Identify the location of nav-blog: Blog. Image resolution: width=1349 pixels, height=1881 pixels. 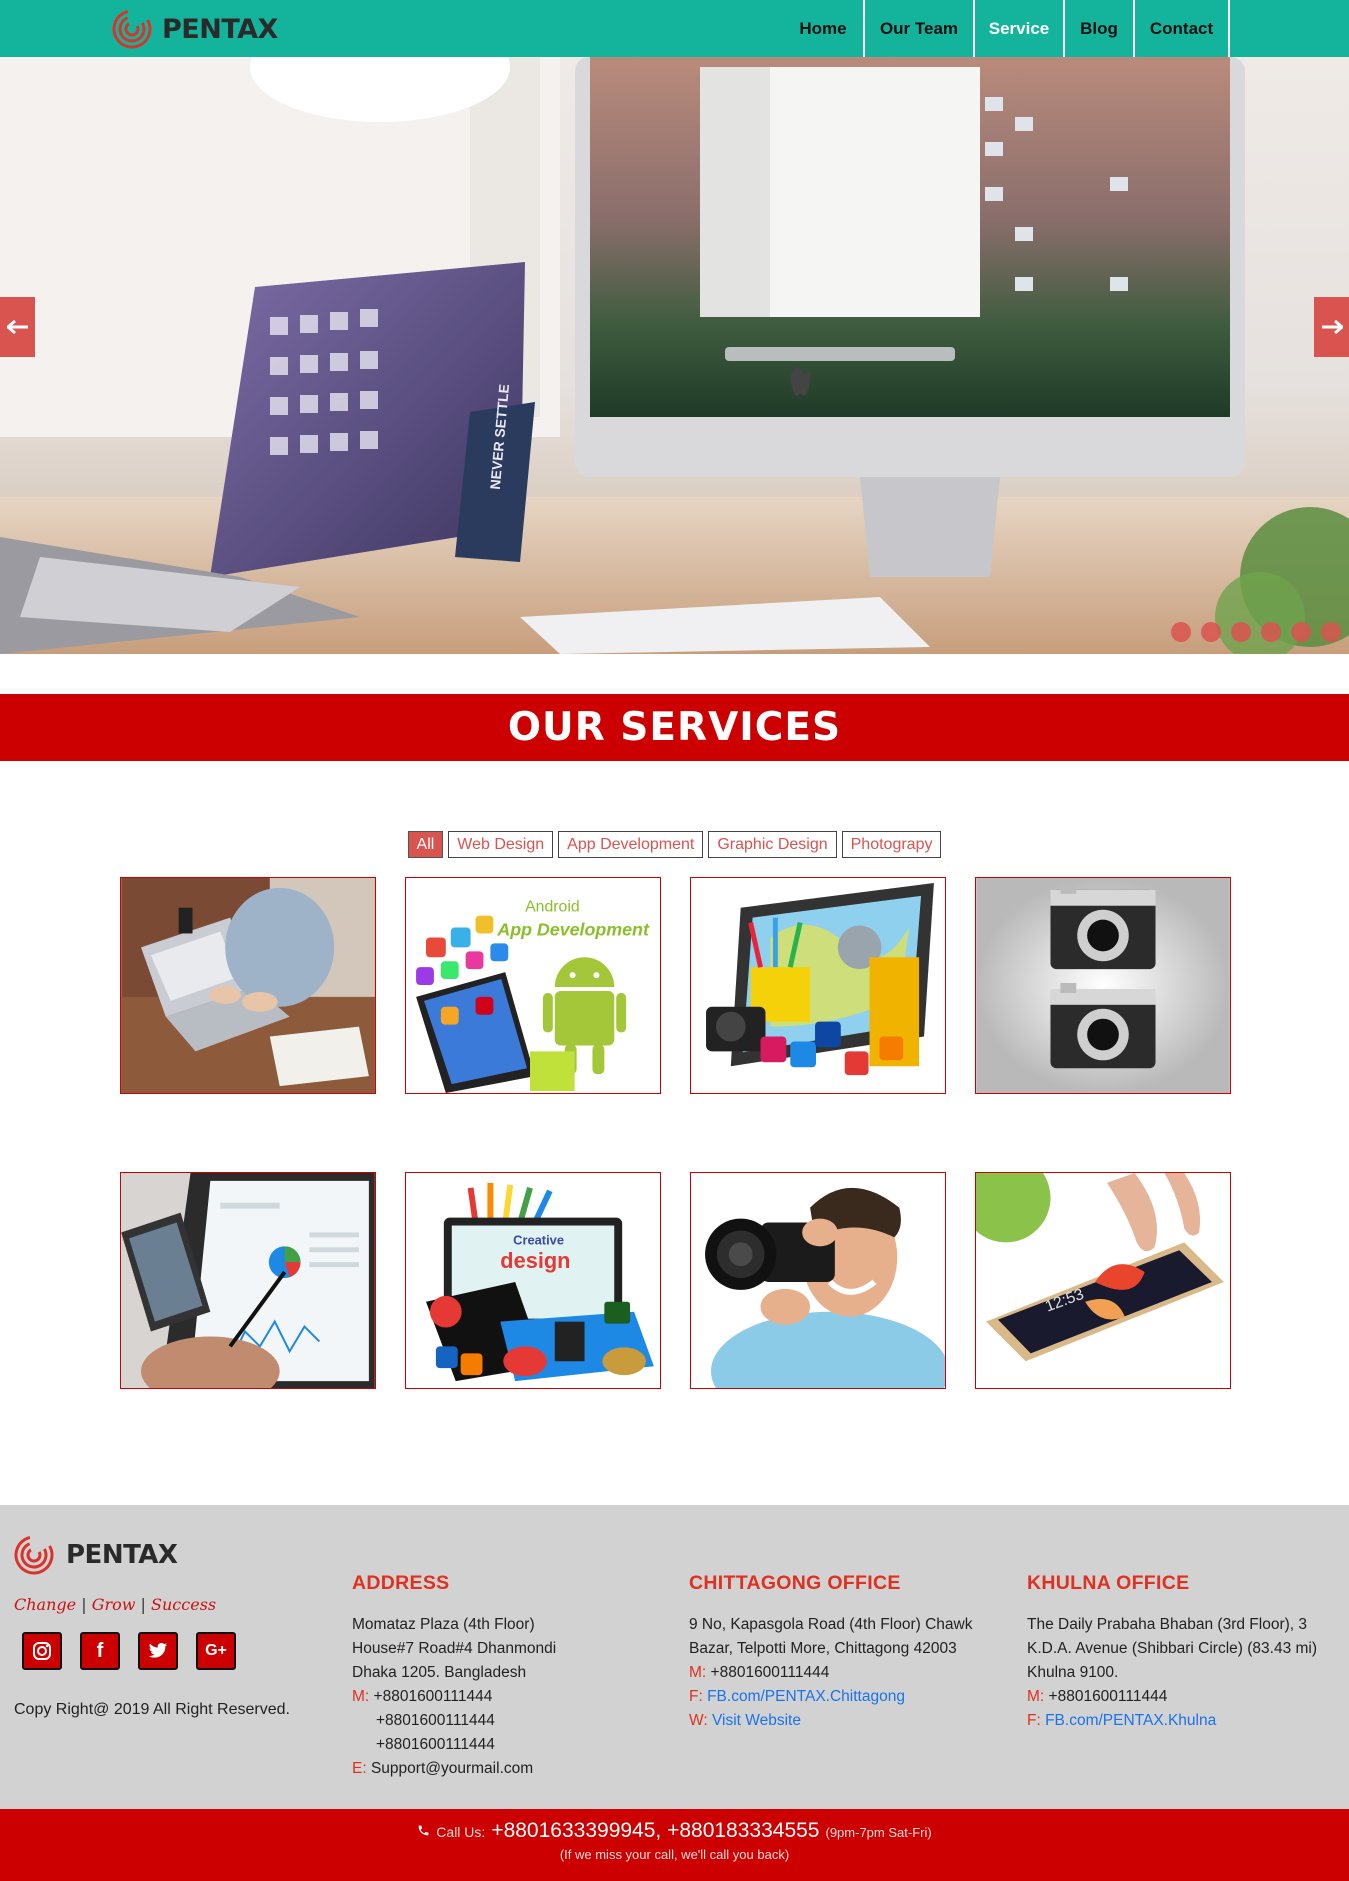
(1100, 28).